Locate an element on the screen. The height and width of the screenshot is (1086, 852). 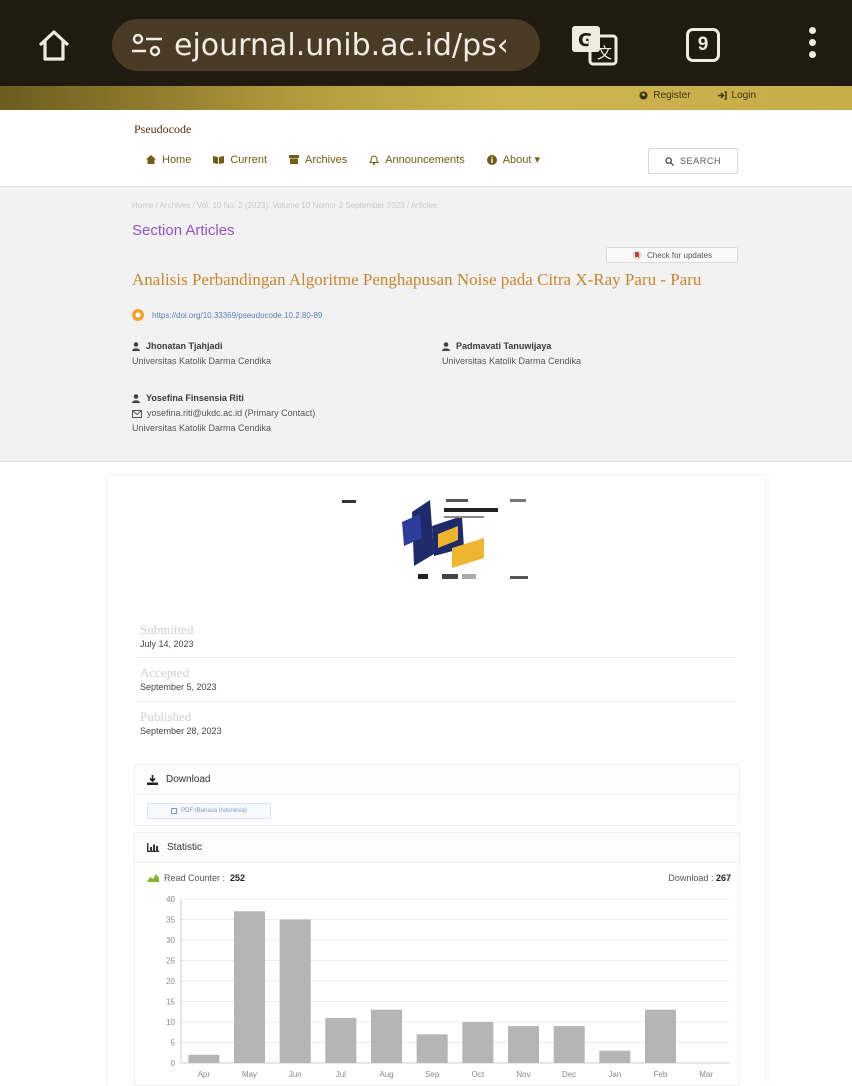
crossmark-icon is located at coordinates (637, 255).